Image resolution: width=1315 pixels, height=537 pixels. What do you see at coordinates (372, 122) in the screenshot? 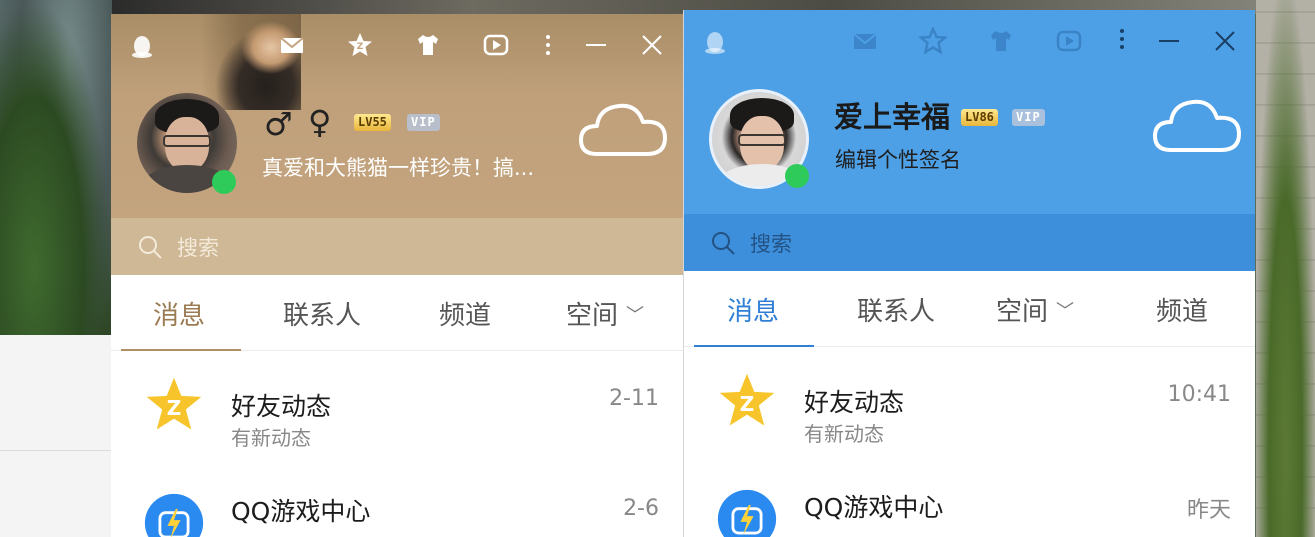
I see `level-badge: LV55` at bounding box center [372, 122].